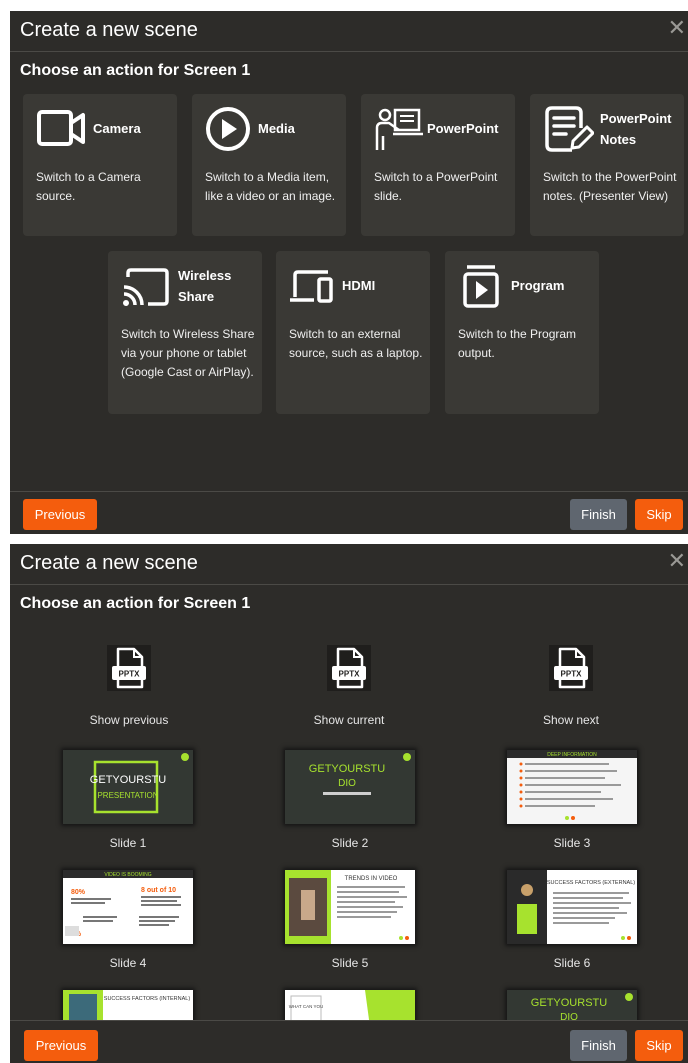 The height and width of the screenshot is (1063, 688). I want to click on slide-6-thumbnail: SUCCESS FACTORS (EXTERNAL) Slide 6, so click(572, 920).